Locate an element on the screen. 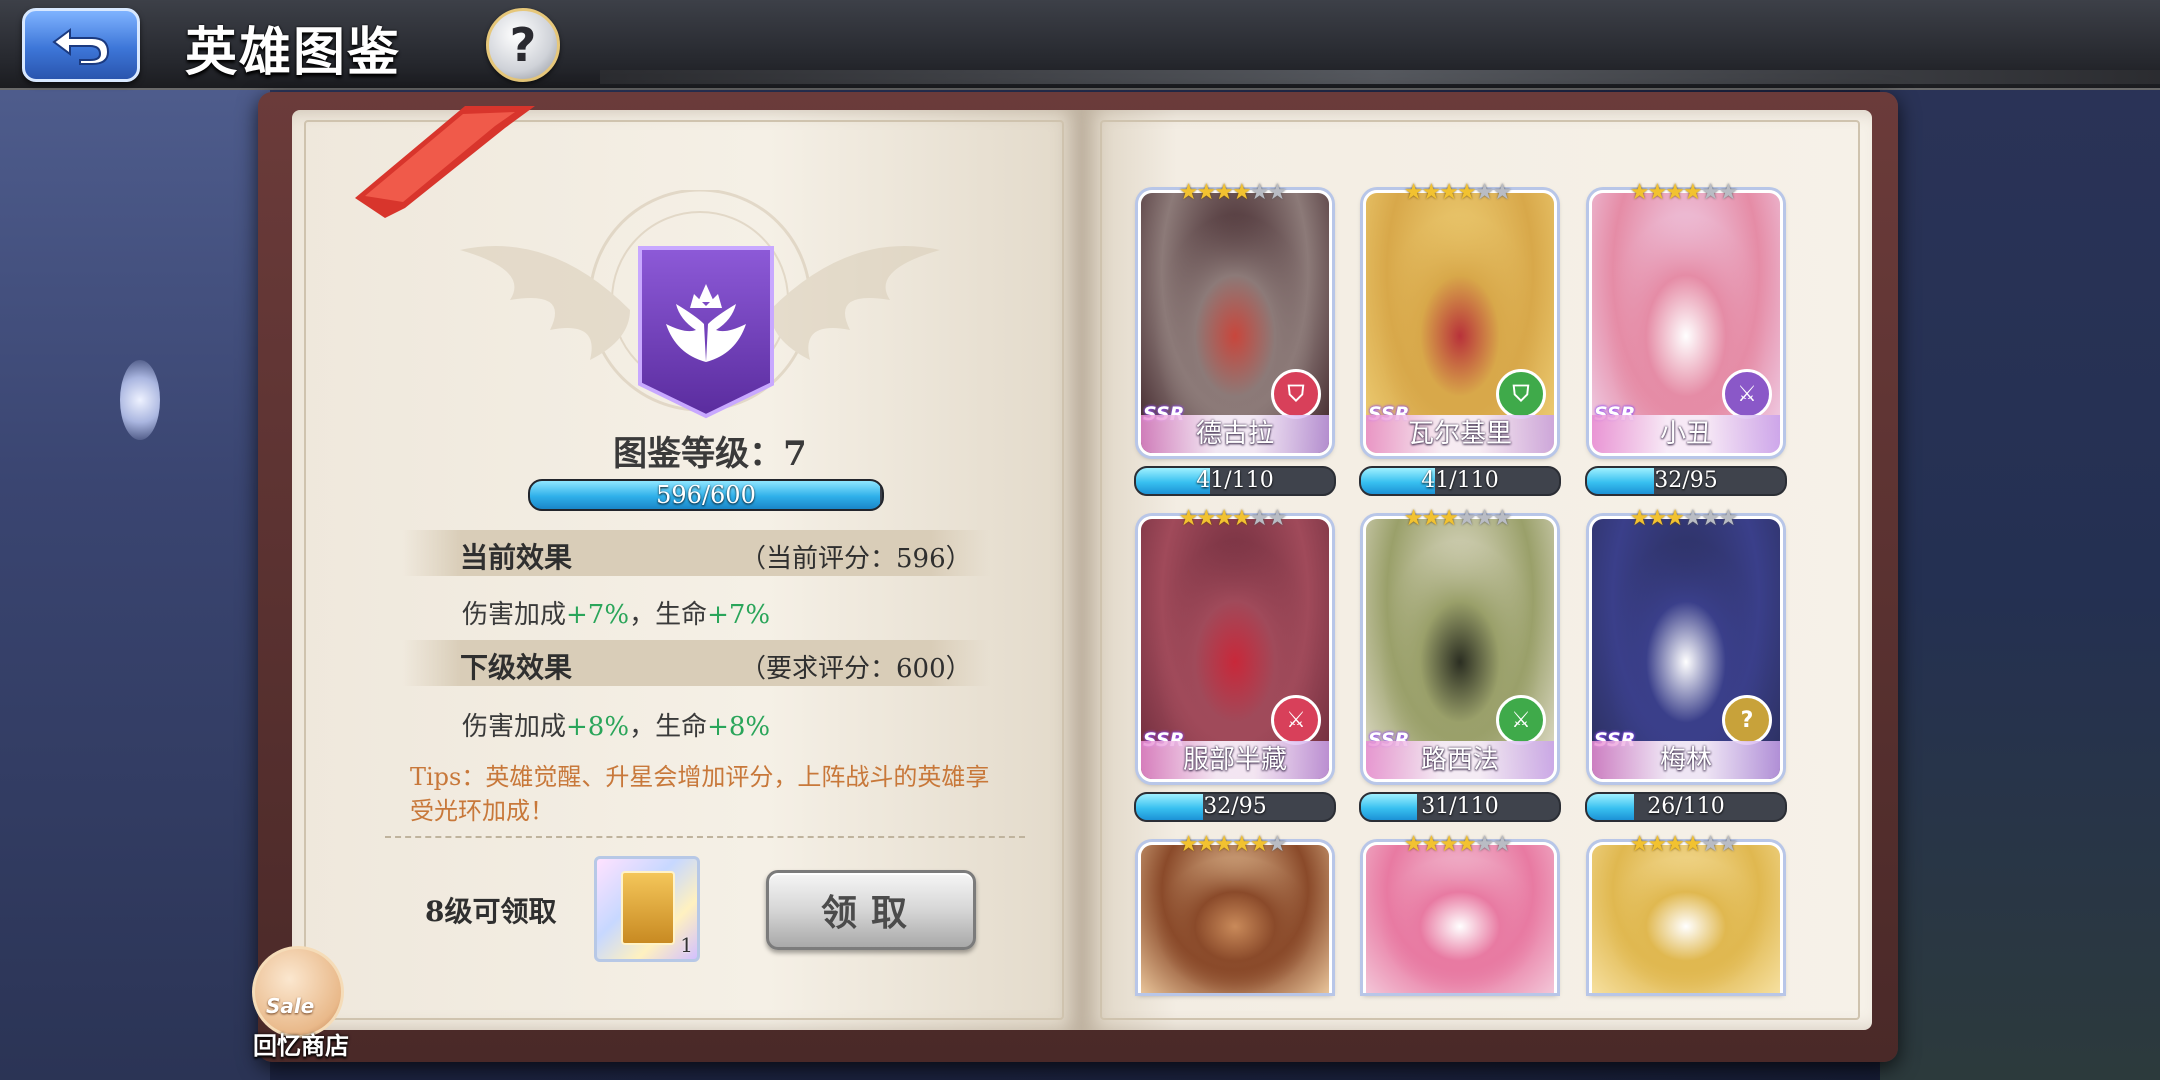 The width and height of the screenshot is (2160, 1080). hero-portrait-frame: SSR ⚔ 小丑 is located at coordinates (1686, 323).